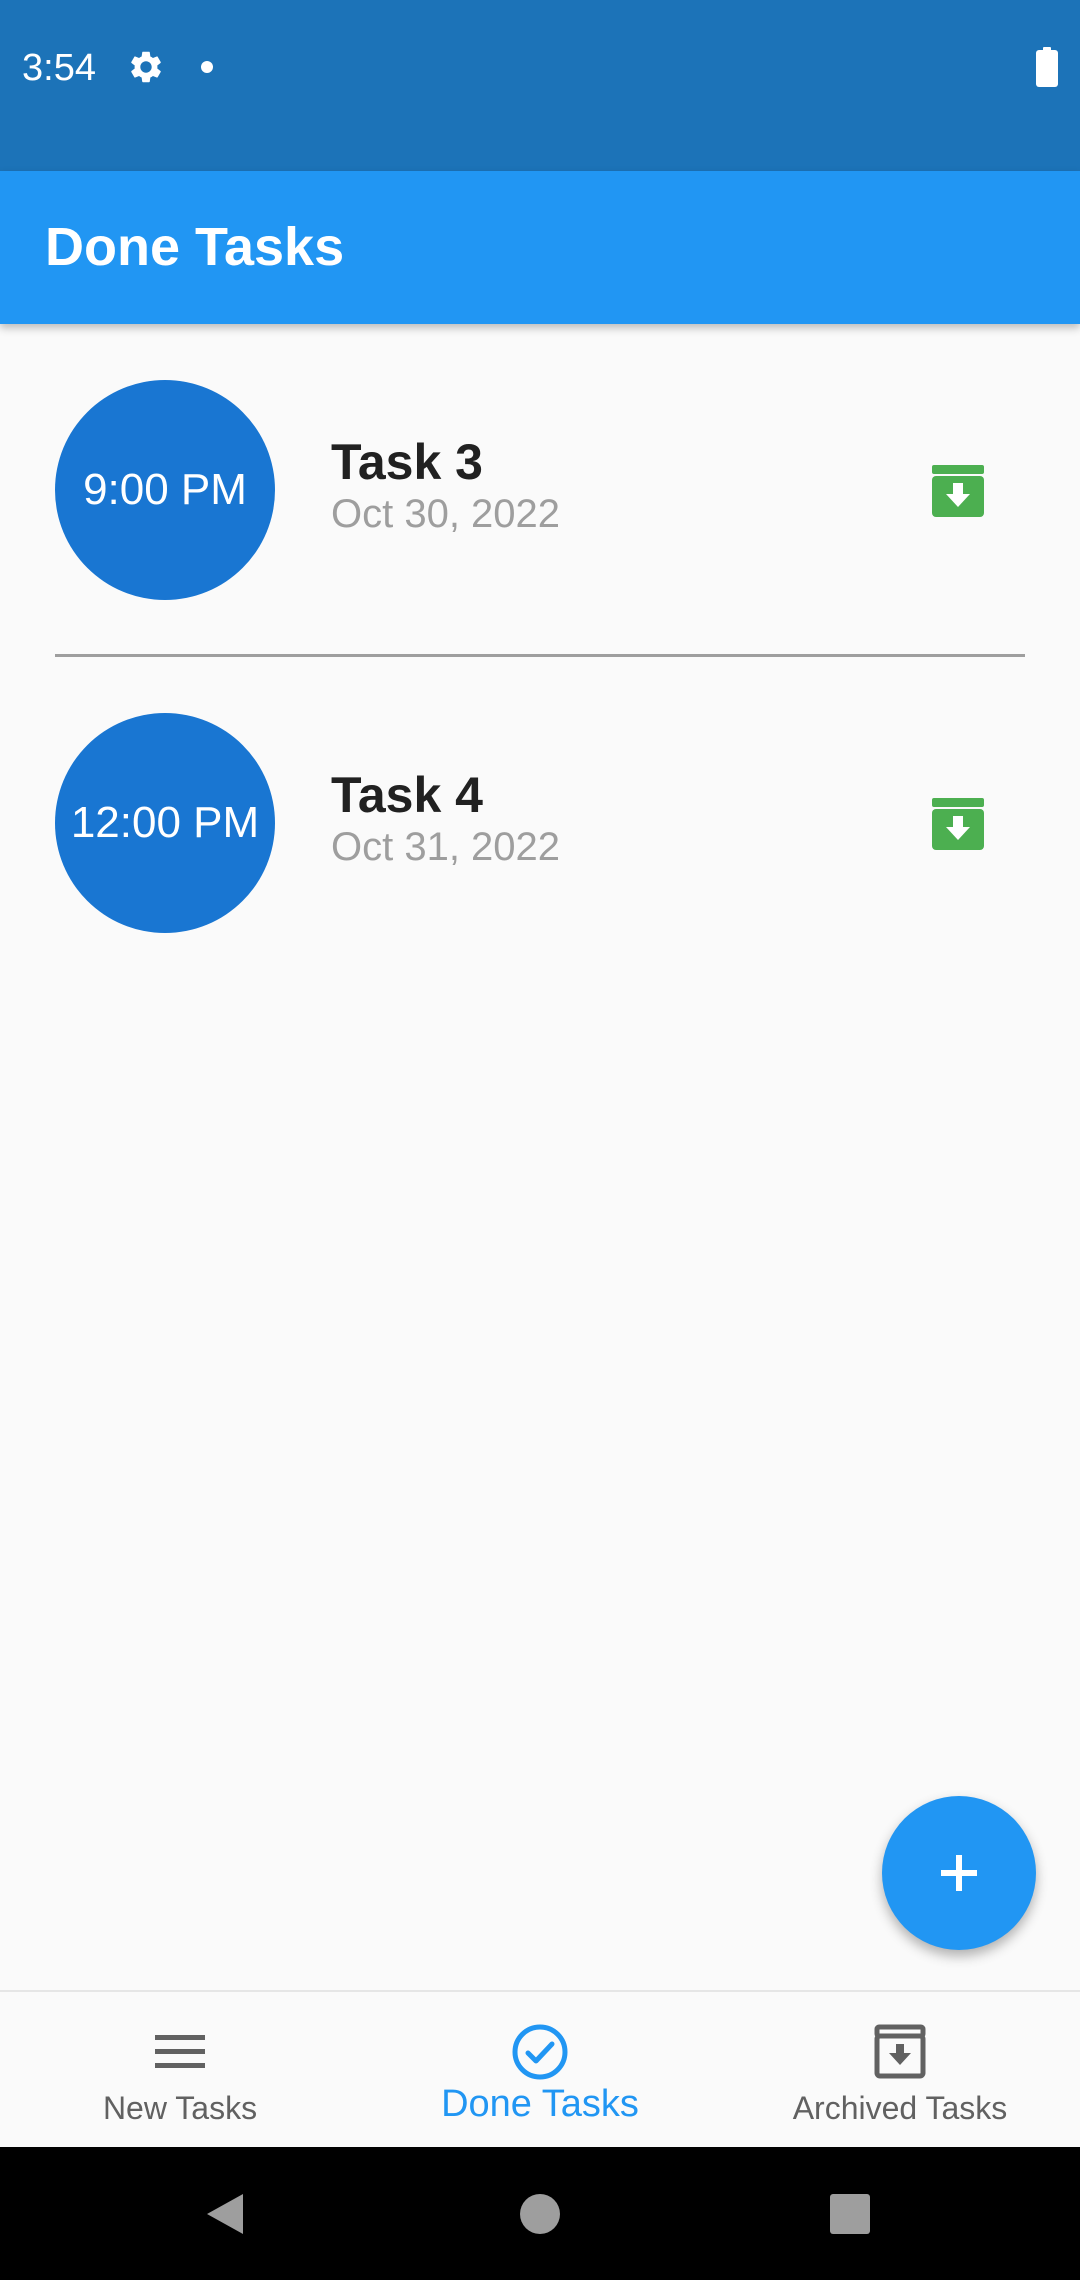 The height and width of the screenshot is (2280, 1080). I want to click on task-time-circle: 12:00 PM, so click(165, 823).